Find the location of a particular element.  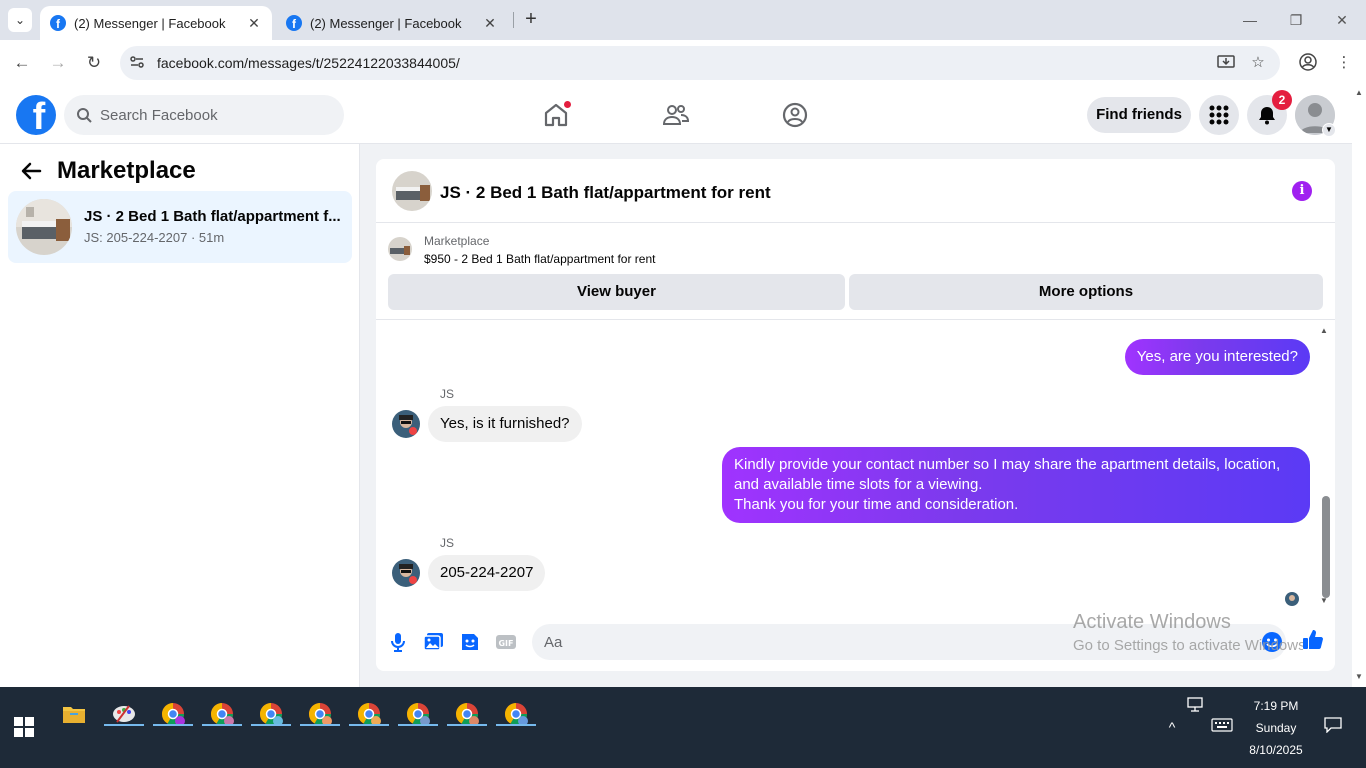

facebook-header: f Find friends is located at coordinates (676, 115).